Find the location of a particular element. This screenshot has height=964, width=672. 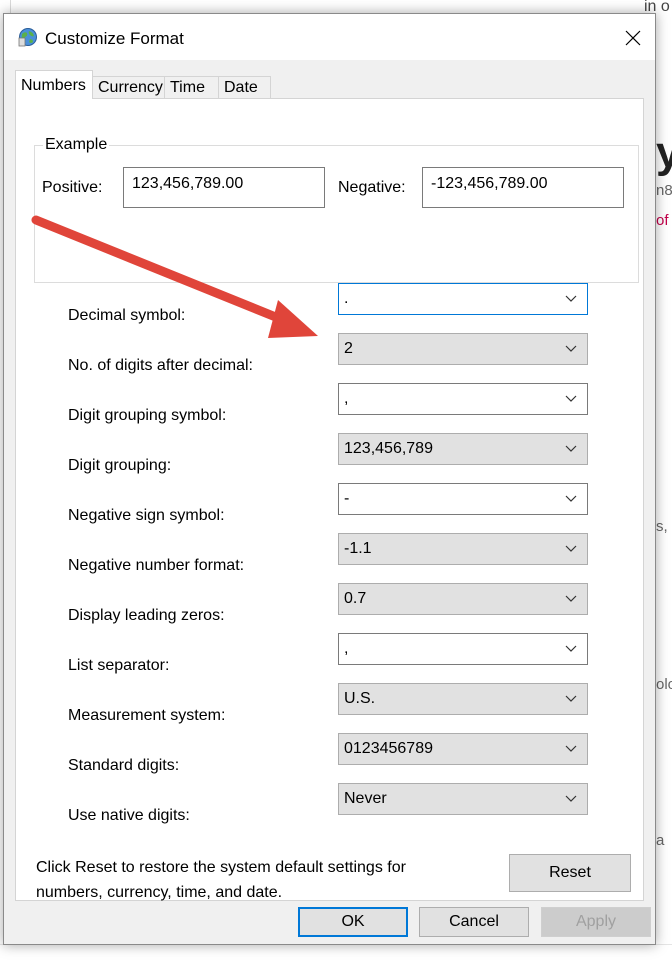

measurement-system-label: Measurement system: is located at coordinates (147, 715).